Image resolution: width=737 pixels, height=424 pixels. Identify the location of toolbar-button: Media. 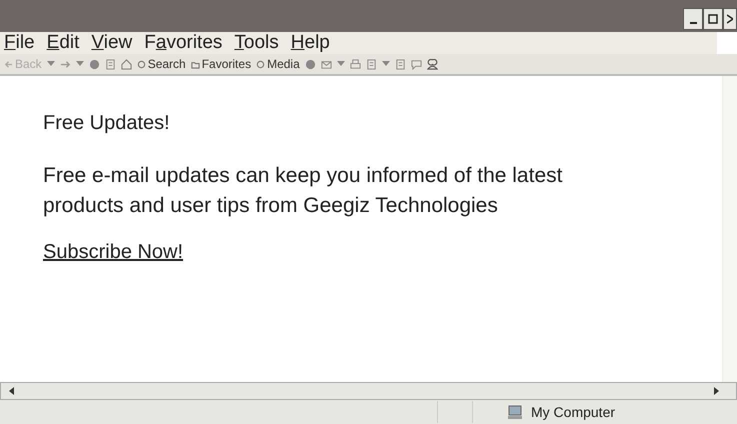
(278, 64).